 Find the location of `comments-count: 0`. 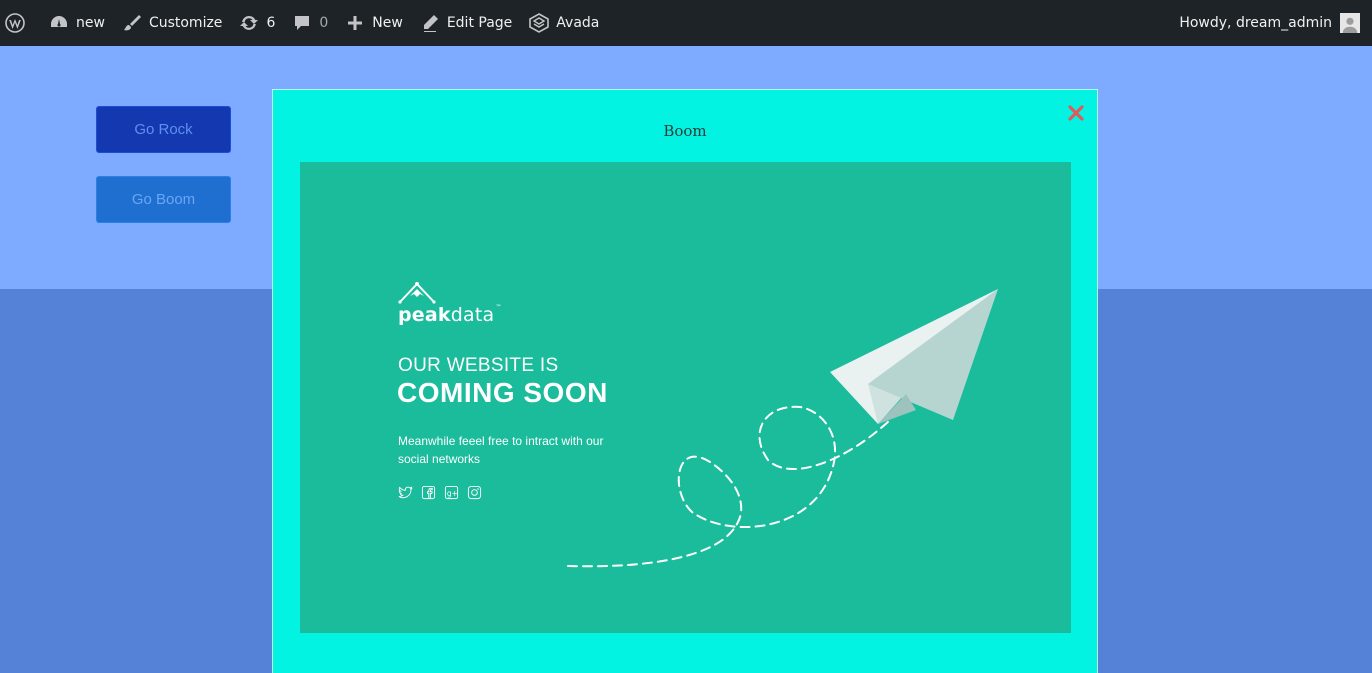

comments-count: 0 is located at coordinates (324, 23).